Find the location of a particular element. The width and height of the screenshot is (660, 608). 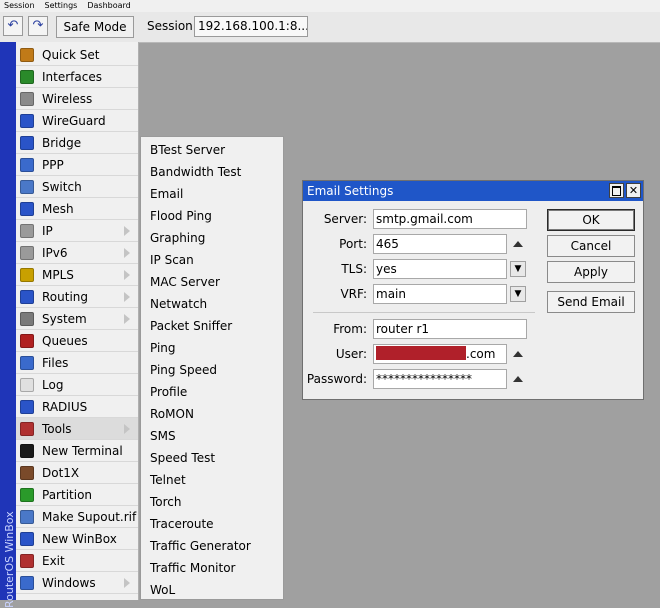

redo-icon: ↷ is located at coordinates (38, 26).